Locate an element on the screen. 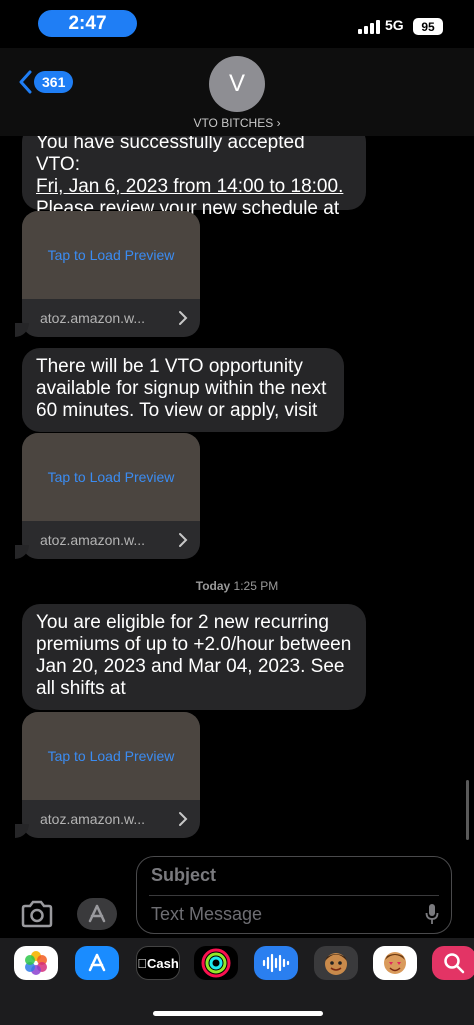 The height and width of the screenshot is (1025, 474). memoji-icon is located at coordinates (336, 964).